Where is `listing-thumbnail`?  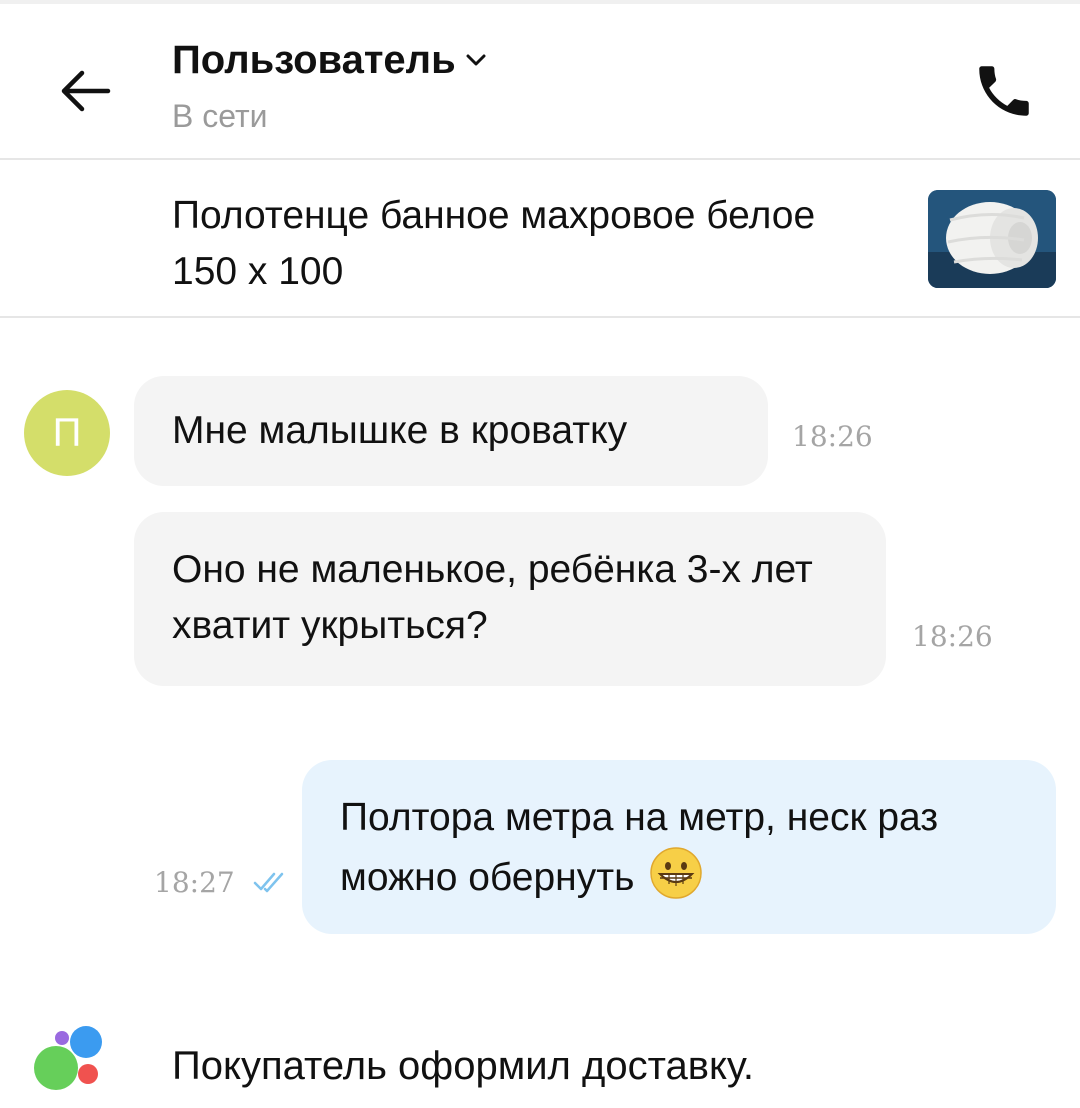 listing-thumbnail is located at coordinates (992, 239).